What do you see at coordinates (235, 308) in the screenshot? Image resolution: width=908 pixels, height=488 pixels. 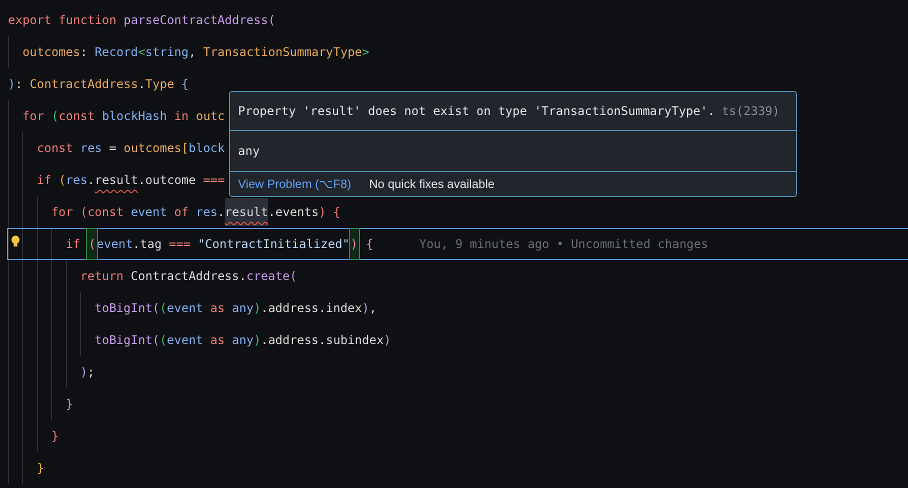 I see `code-line: toBigInt((event as any).address.index),` at bounding box center [235, 308].